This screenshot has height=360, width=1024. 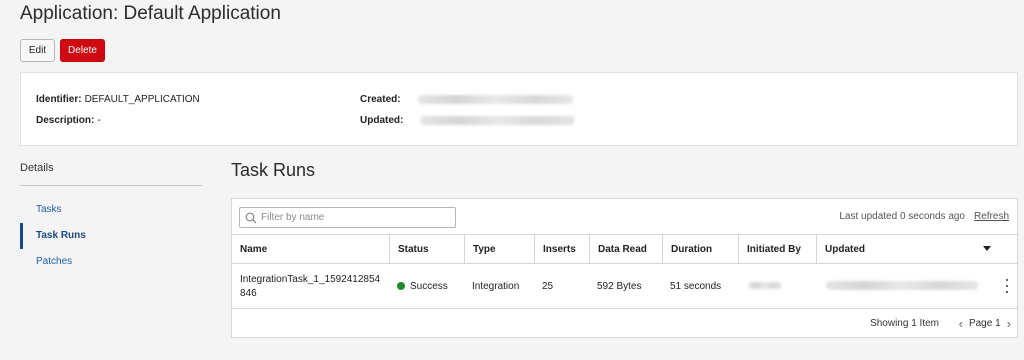 I want to click on cell-name: IntegrationTask_1_1592412854 846, so click(x=315, y=287).